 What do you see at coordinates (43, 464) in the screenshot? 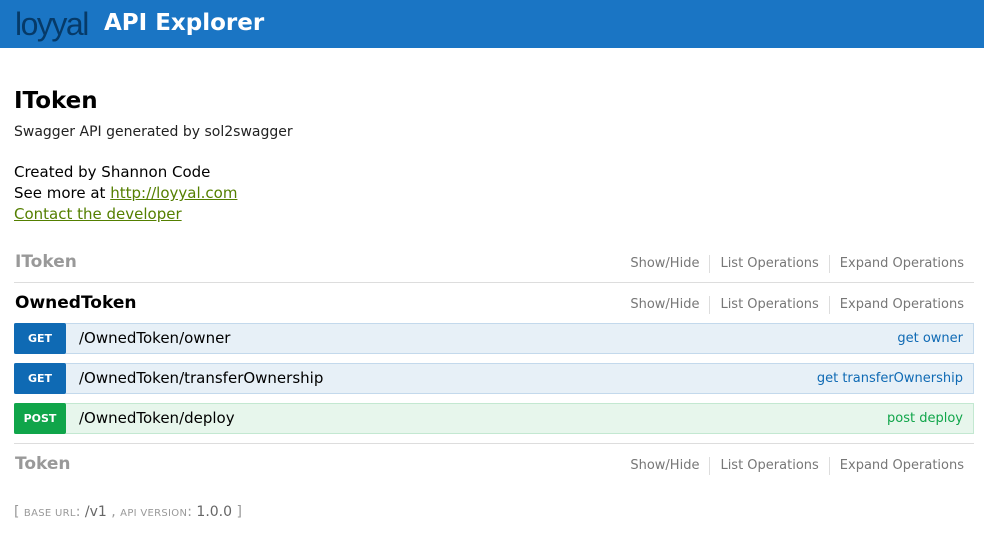
I see `resource-name-link: Token` at bounding box center [43, 464].